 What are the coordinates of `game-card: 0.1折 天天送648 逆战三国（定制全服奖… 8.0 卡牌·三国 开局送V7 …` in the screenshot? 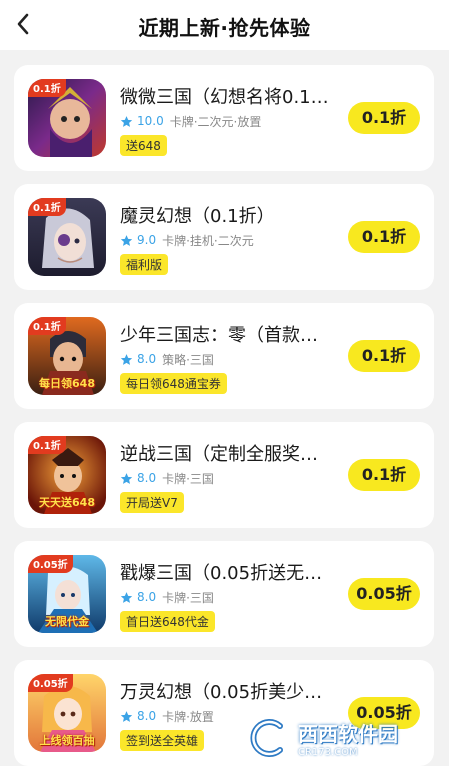 It's located at (224, 475).